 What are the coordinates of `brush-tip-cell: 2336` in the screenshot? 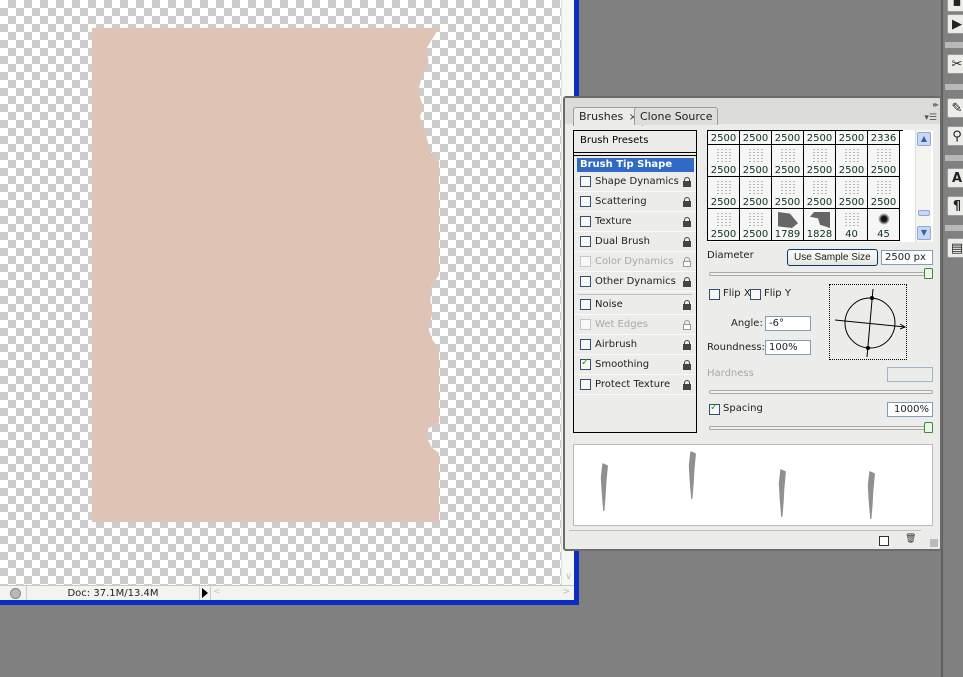 It's located at (884, 138).